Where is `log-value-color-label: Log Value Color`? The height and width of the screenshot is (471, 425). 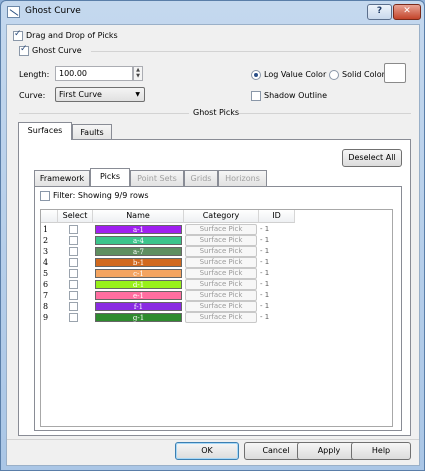
log-value-color-label: Log Value Color is located at coordinates (295, 74).